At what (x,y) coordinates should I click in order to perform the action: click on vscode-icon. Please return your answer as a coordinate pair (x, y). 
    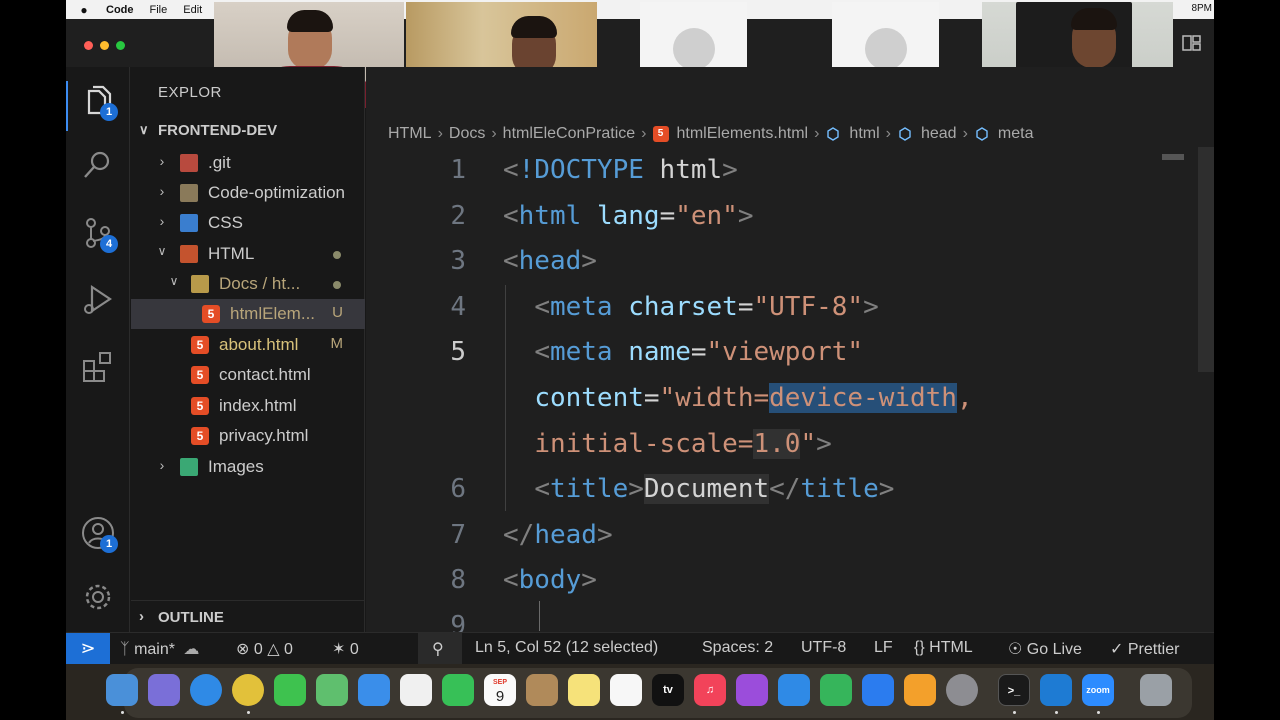
    Looking at the image, I should click on (1056, 690).